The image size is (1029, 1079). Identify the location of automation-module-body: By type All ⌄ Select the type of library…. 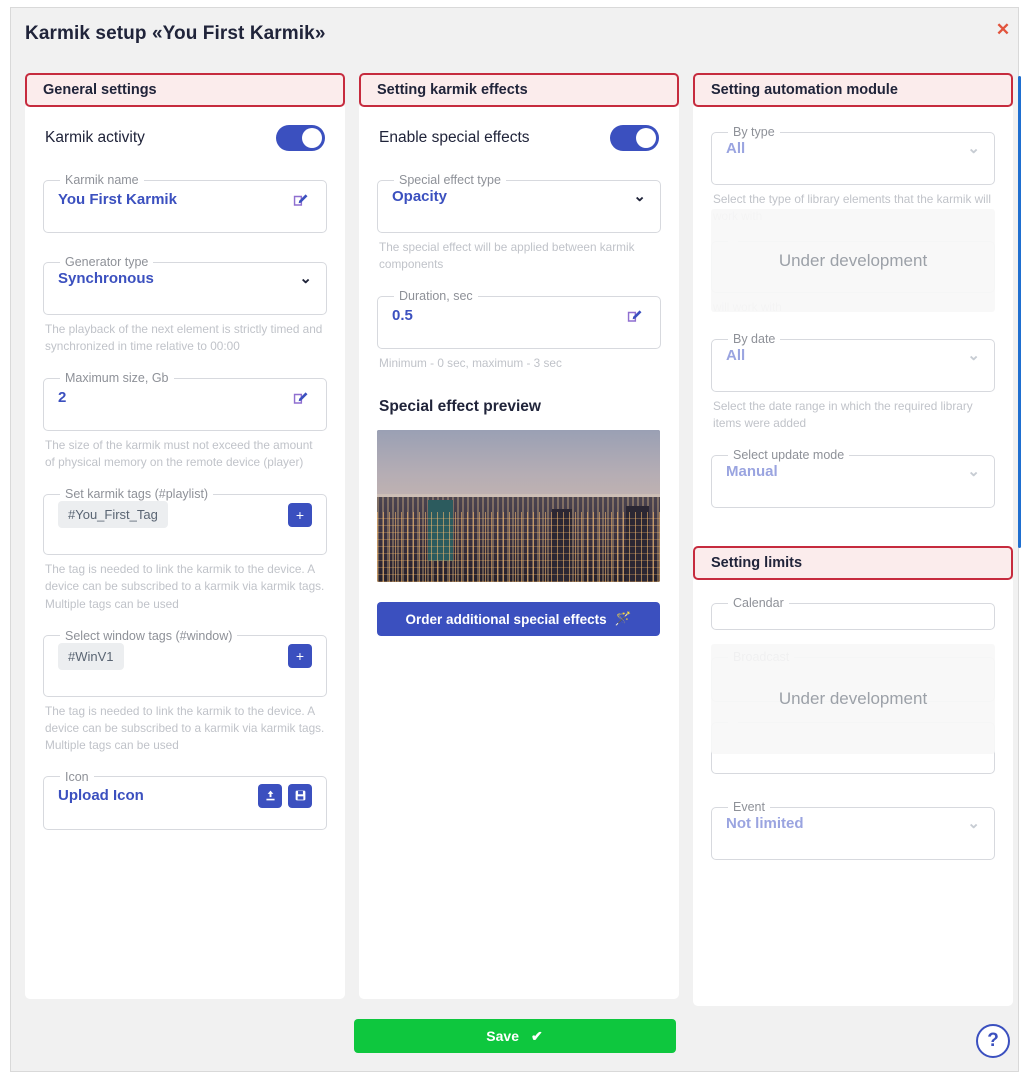
(853, 333).